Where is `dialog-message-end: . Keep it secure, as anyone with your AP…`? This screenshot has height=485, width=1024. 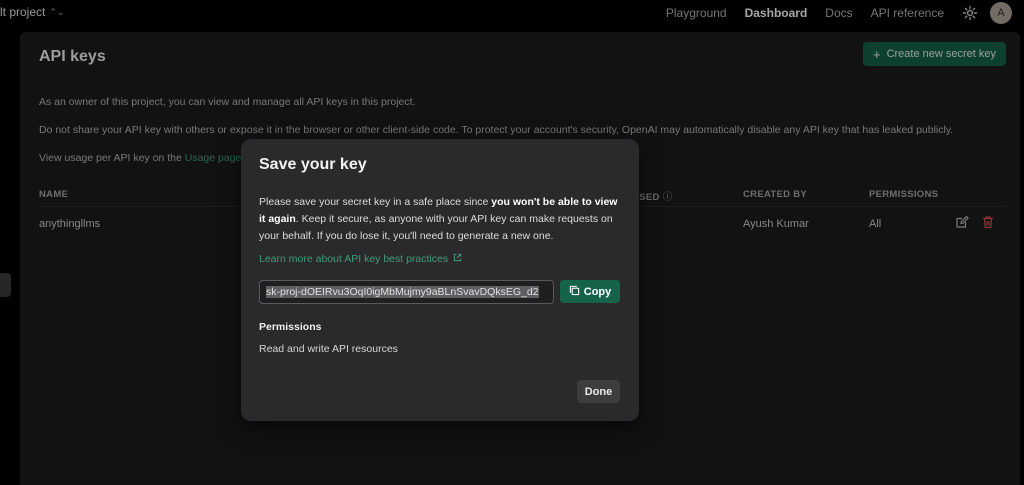 dialog-message-end: . Keep it secure, as anyone with your AP… is located at coordinates (436, 227).